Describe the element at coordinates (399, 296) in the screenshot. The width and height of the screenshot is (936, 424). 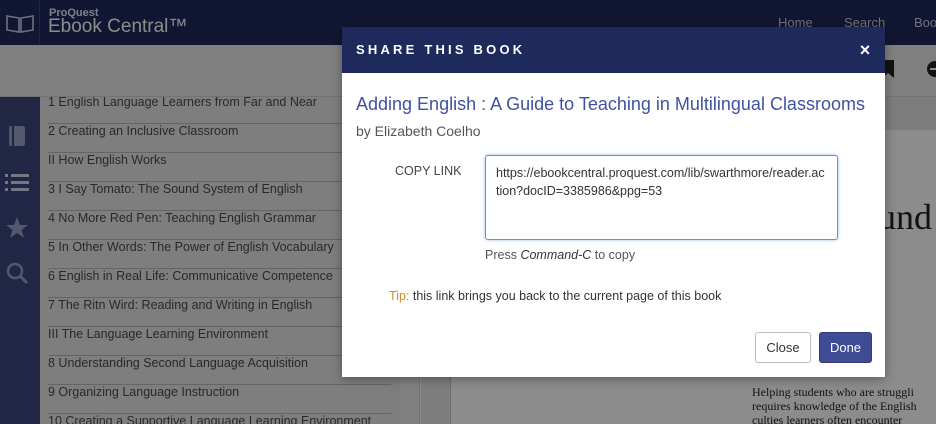
I see `tip-label: Tip:` at that location.